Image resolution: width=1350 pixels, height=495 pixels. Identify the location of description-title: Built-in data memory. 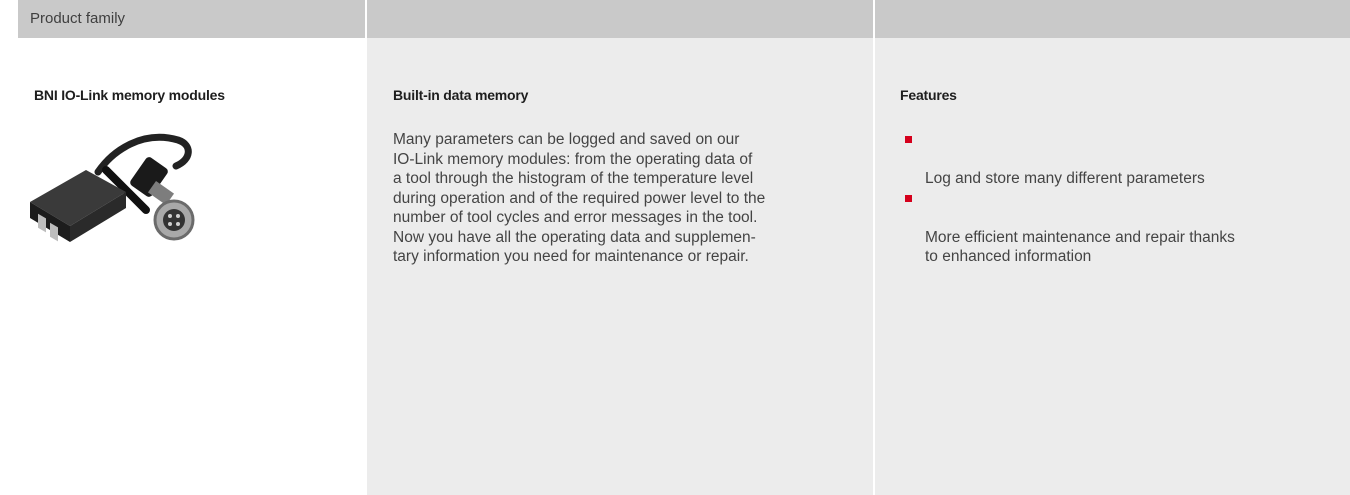
(461, 95).